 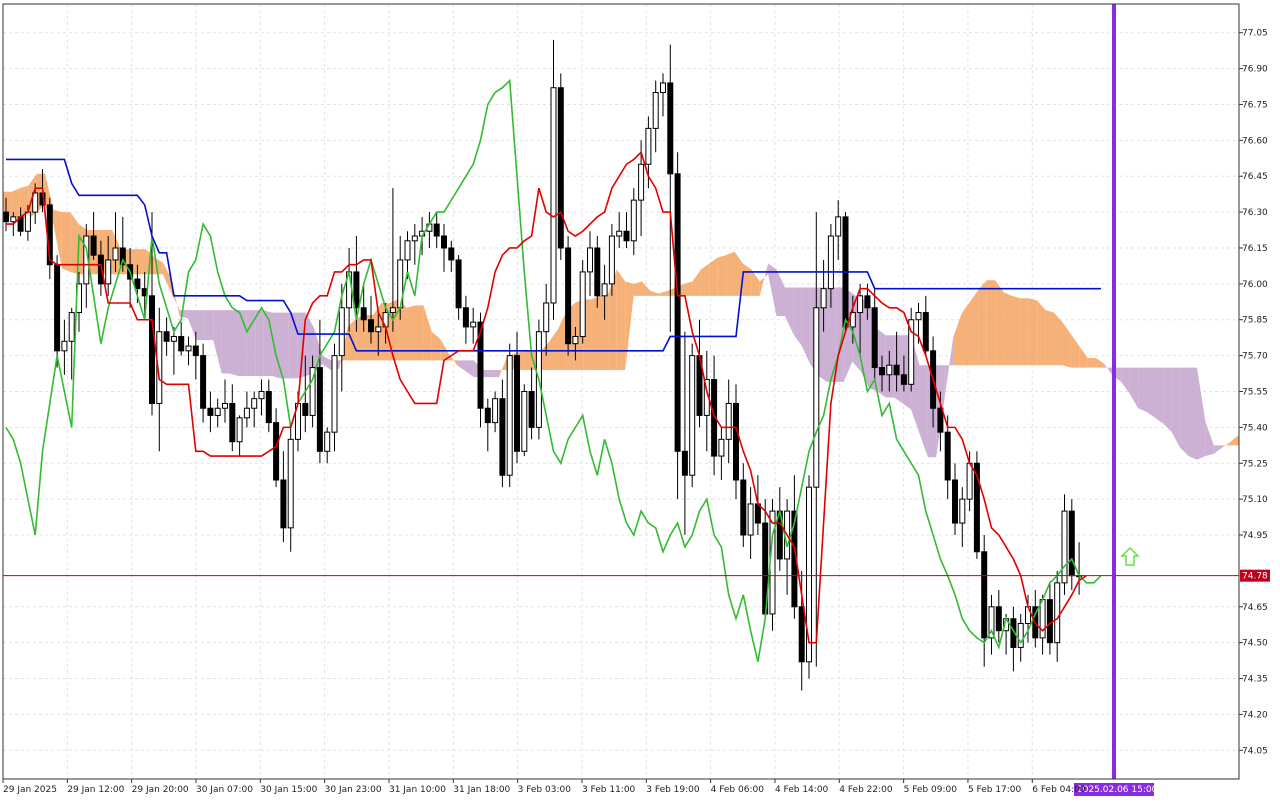 What do you see at coordinates (802, 790) in the screenshot?
I see `x-tick-label: 4 Feb 14:00` at bounding box center [802, 790].